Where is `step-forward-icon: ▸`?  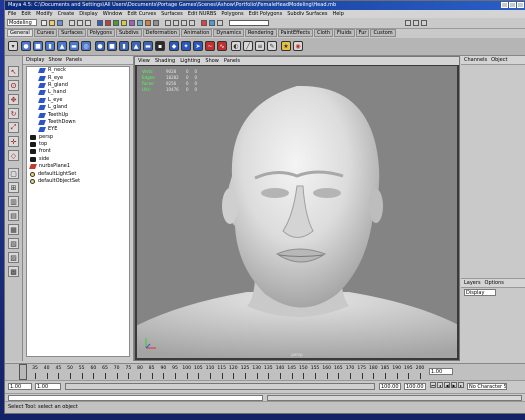
step-forward-icon: ▸ is located at coordinates (461, 385).